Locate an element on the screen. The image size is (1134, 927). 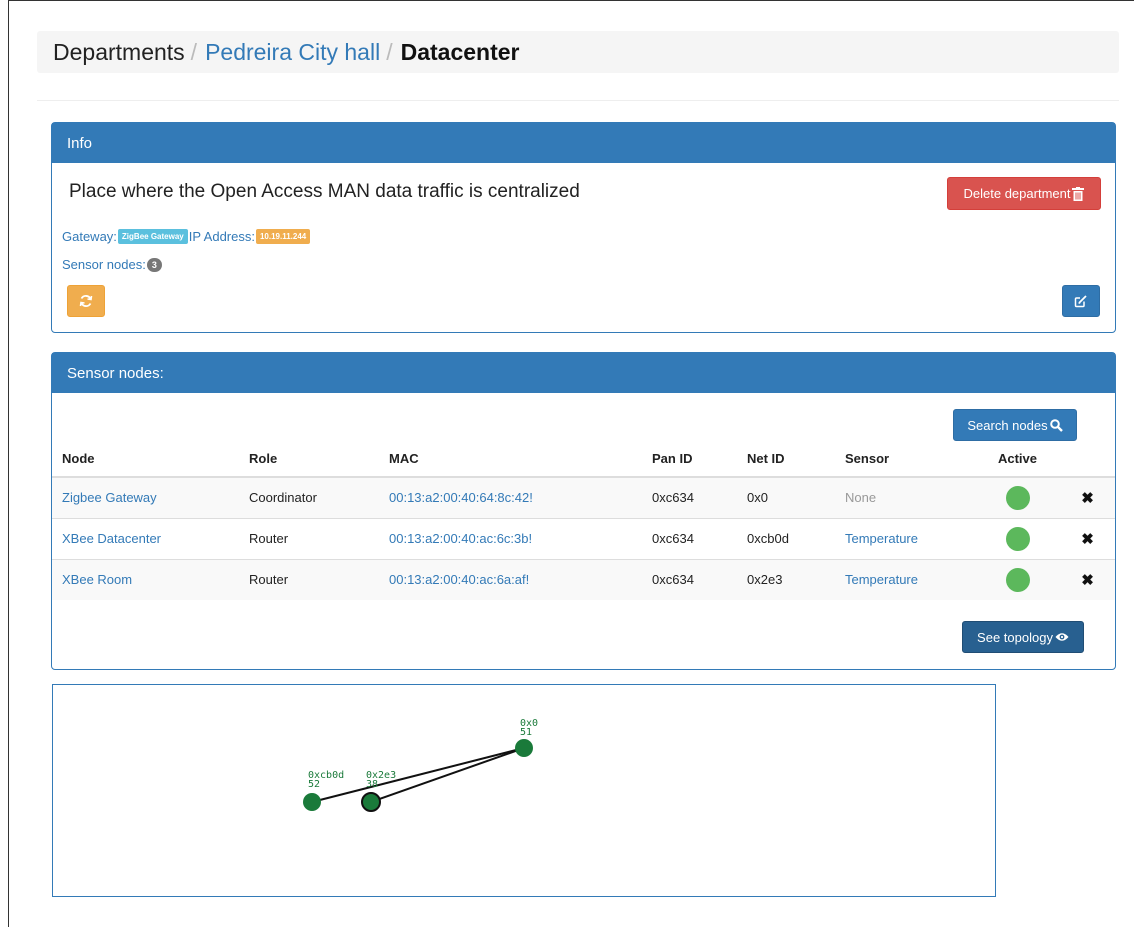
breadcrumb-pedreira-city-hall: Pedreira City hall is located at coordinates (292, 52).